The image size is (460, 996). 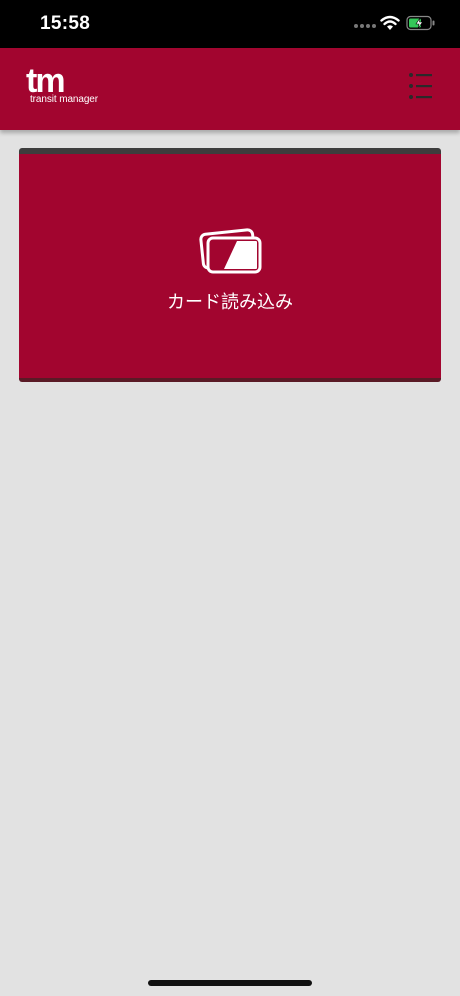 I want to click on home-indicator, so click(x=230, y=983).